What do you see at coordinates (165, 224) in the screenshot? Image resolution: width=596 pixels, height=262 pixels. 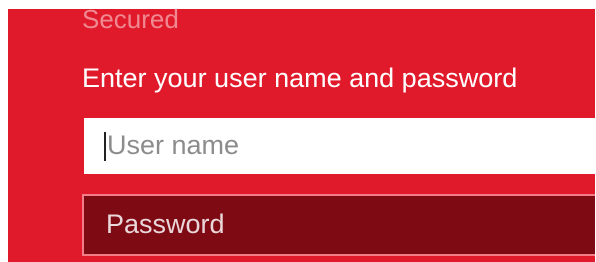 I see `password-placeholder: Password` at bounding box center [165, 224].